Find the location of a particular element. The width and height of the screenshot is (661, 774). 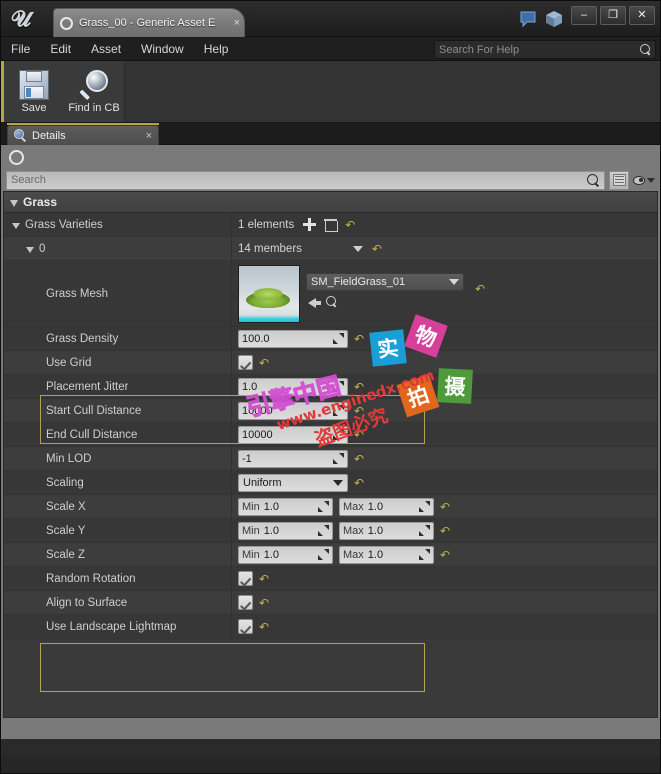

start-cull-distance-input: 10000 is located at coordinates (293, 410).